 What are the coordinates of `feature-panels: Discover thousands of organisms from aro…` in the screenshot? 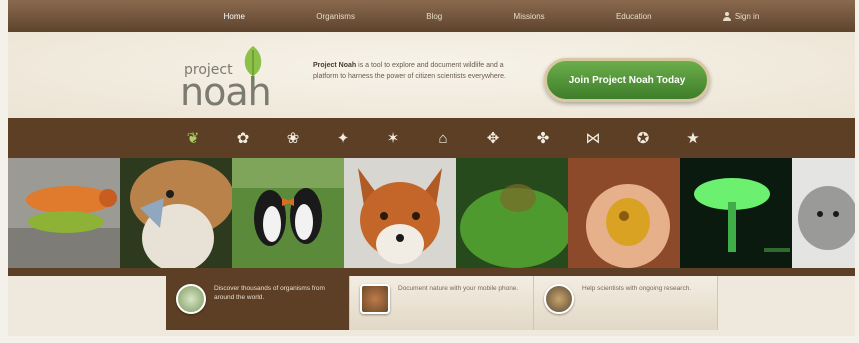 It's located at (442, 303).